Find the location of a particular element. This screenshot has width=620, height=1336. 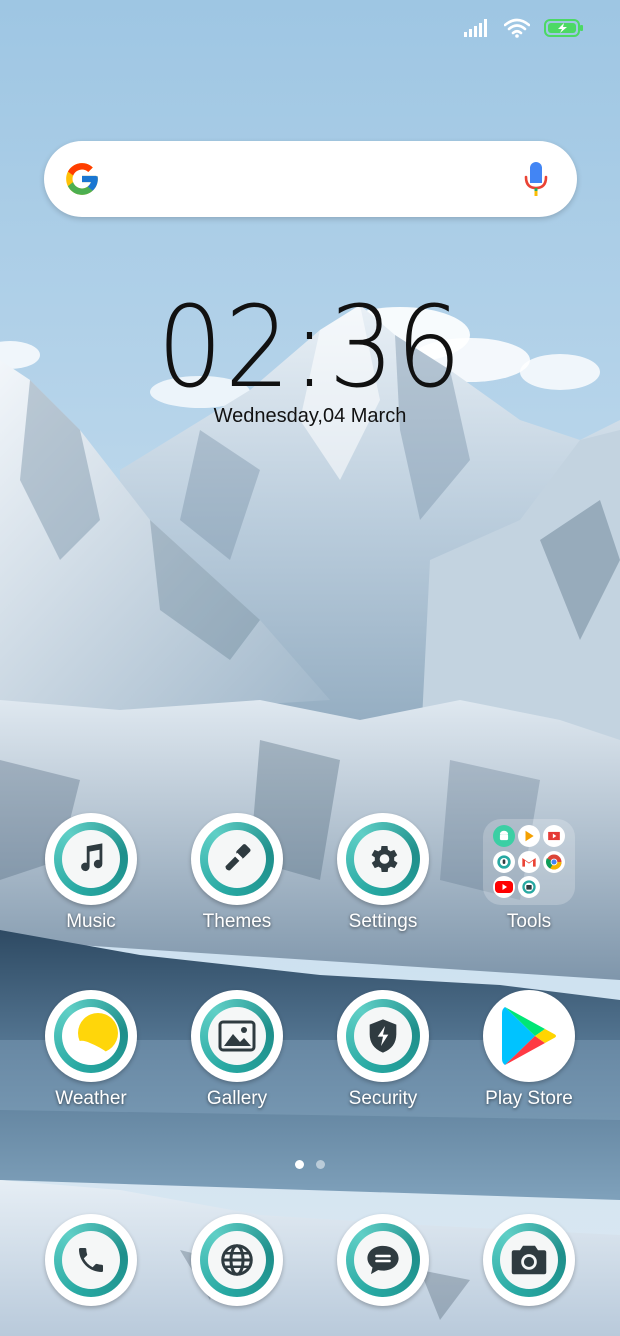

page-indicator is located at coordinates (310, 1164).